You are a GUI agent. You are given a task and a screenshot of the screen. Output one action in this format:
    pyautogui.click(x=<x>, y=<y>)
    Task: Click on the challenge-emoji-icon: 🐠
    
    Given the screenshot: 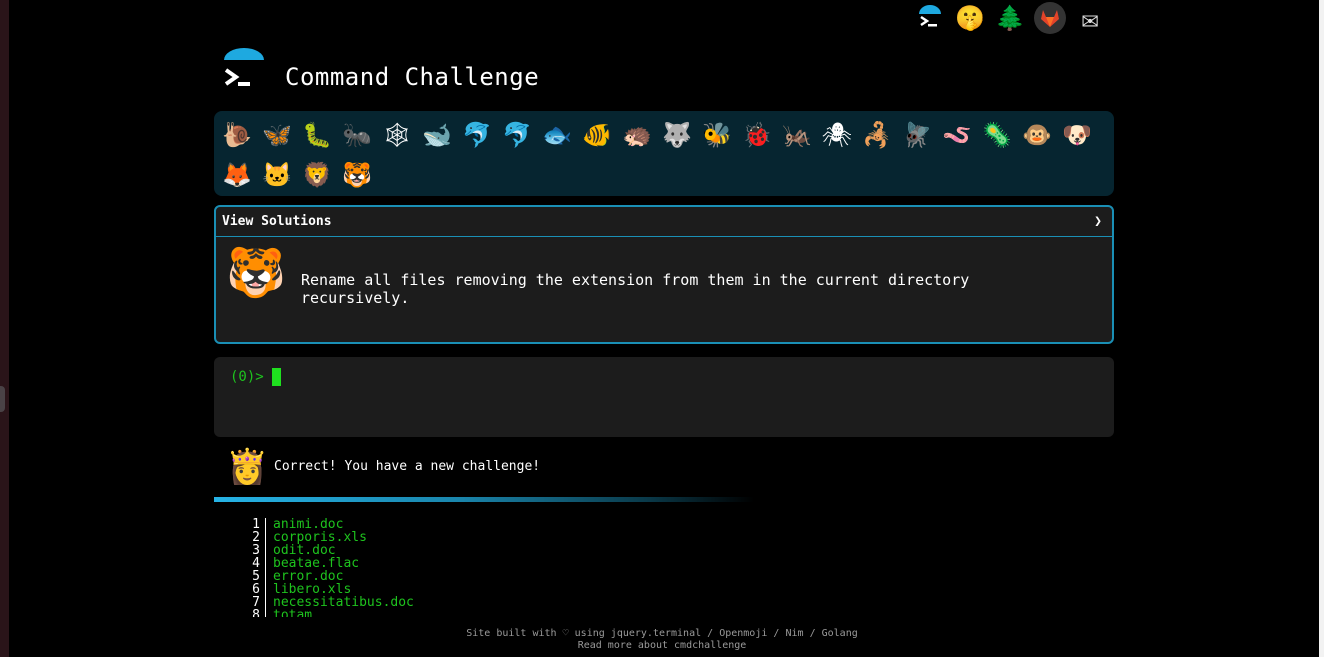 What is the action you would take?
    pyautogui.click(x=597, y=135)
    